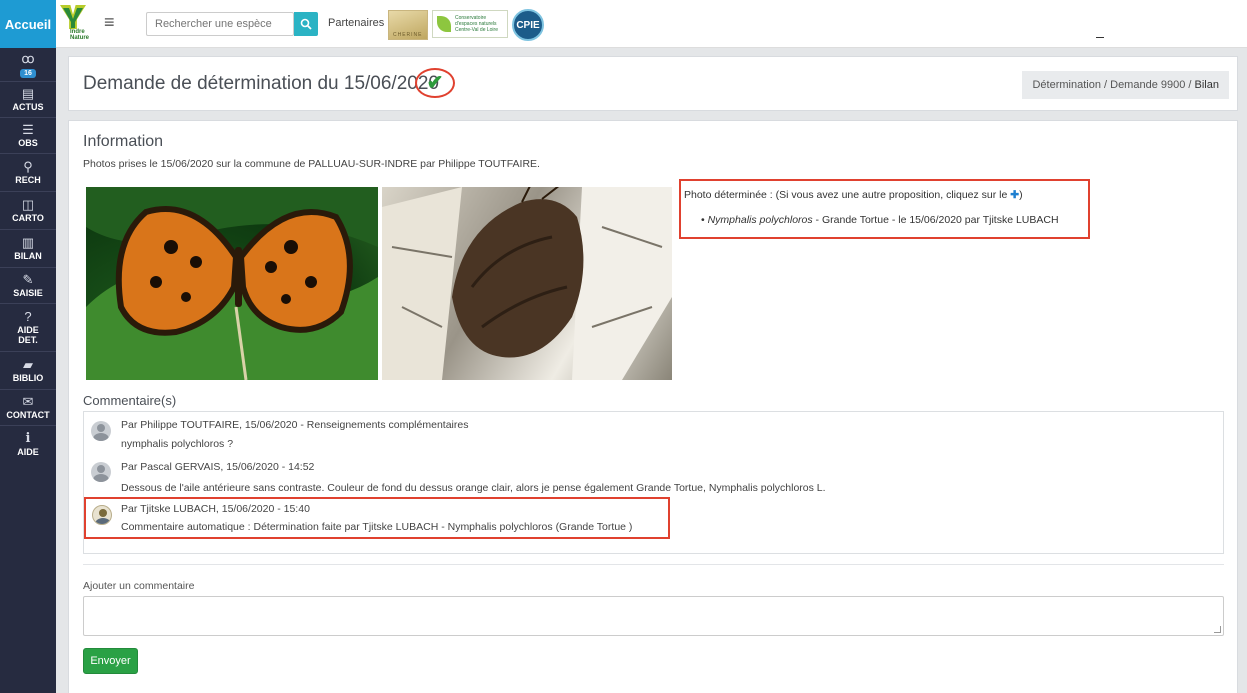  I want to click on sidebar-item-observations-count: ꝏ 16, so click(28, 65).